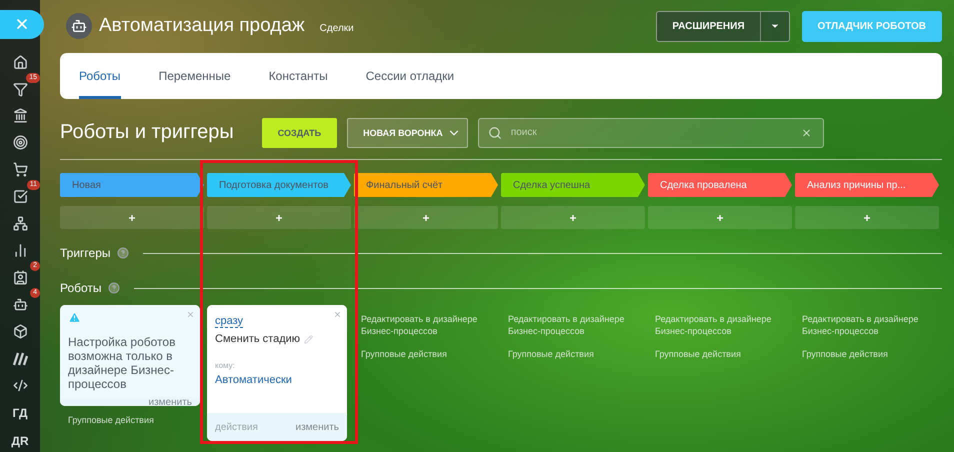 The image size is (954, 452). I want to click on stage-label: Сделка успешна, so click(573, 185).